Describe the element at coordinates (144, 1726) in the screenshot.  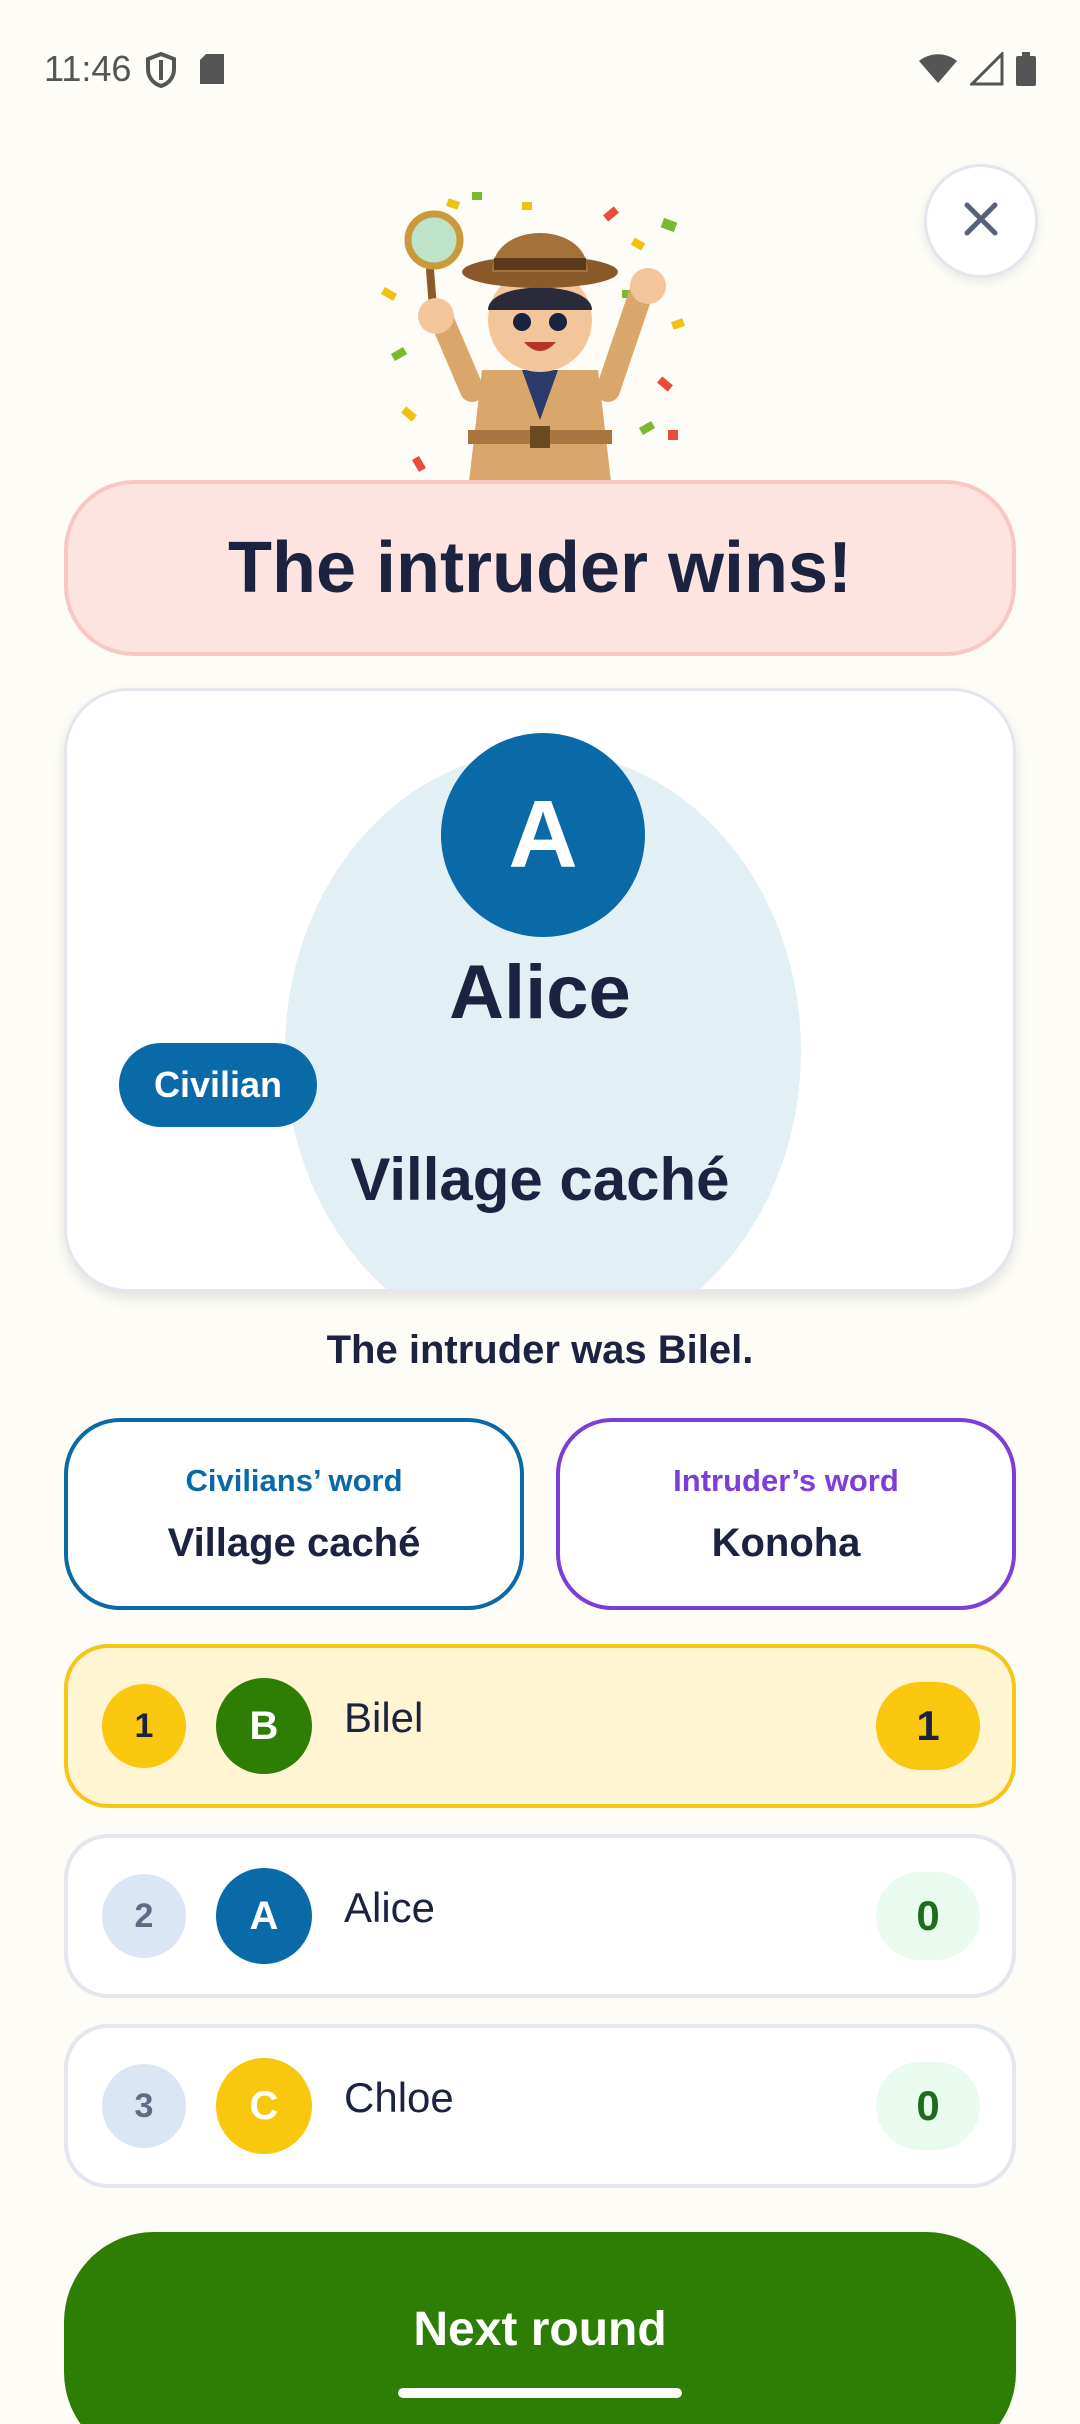
I see `rank-badge: 1` at that location.